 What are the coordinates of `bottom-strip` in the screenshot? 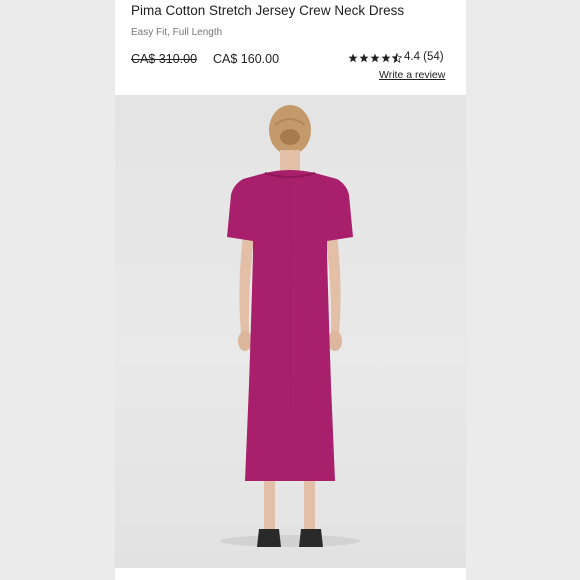 It's located at (290, 574).